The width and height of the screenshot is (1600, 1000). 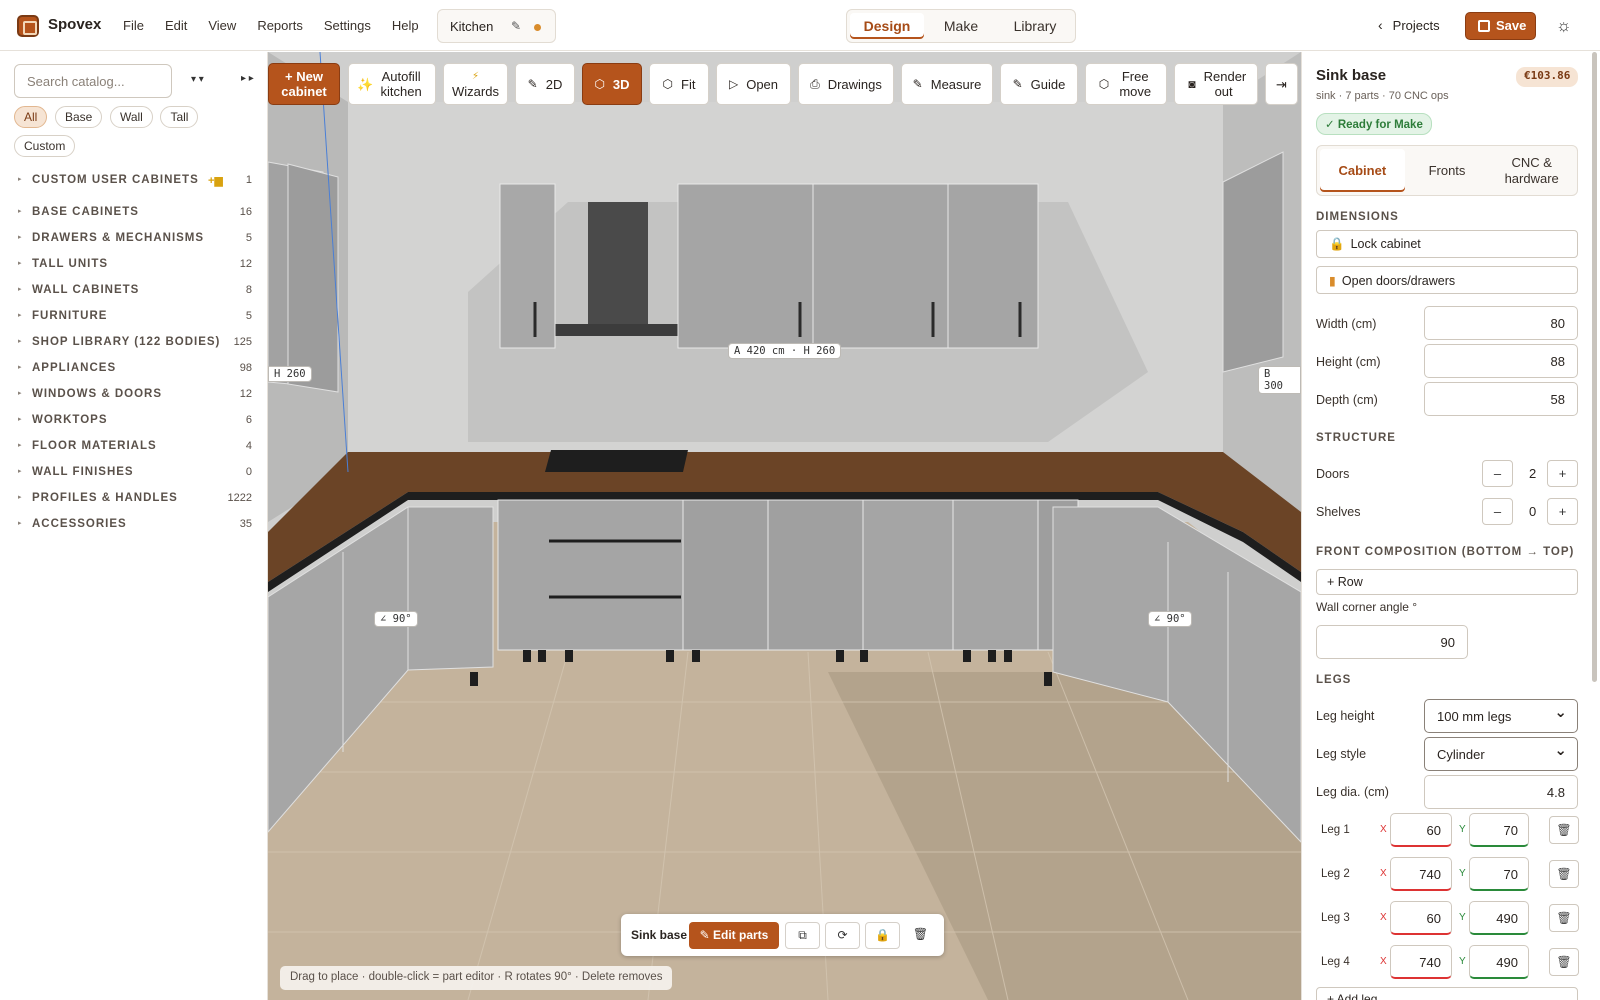 What do you see at coordinates (133, 25) in the screenshot?
I see `menu-file: File` at bounding box center [133, 25].